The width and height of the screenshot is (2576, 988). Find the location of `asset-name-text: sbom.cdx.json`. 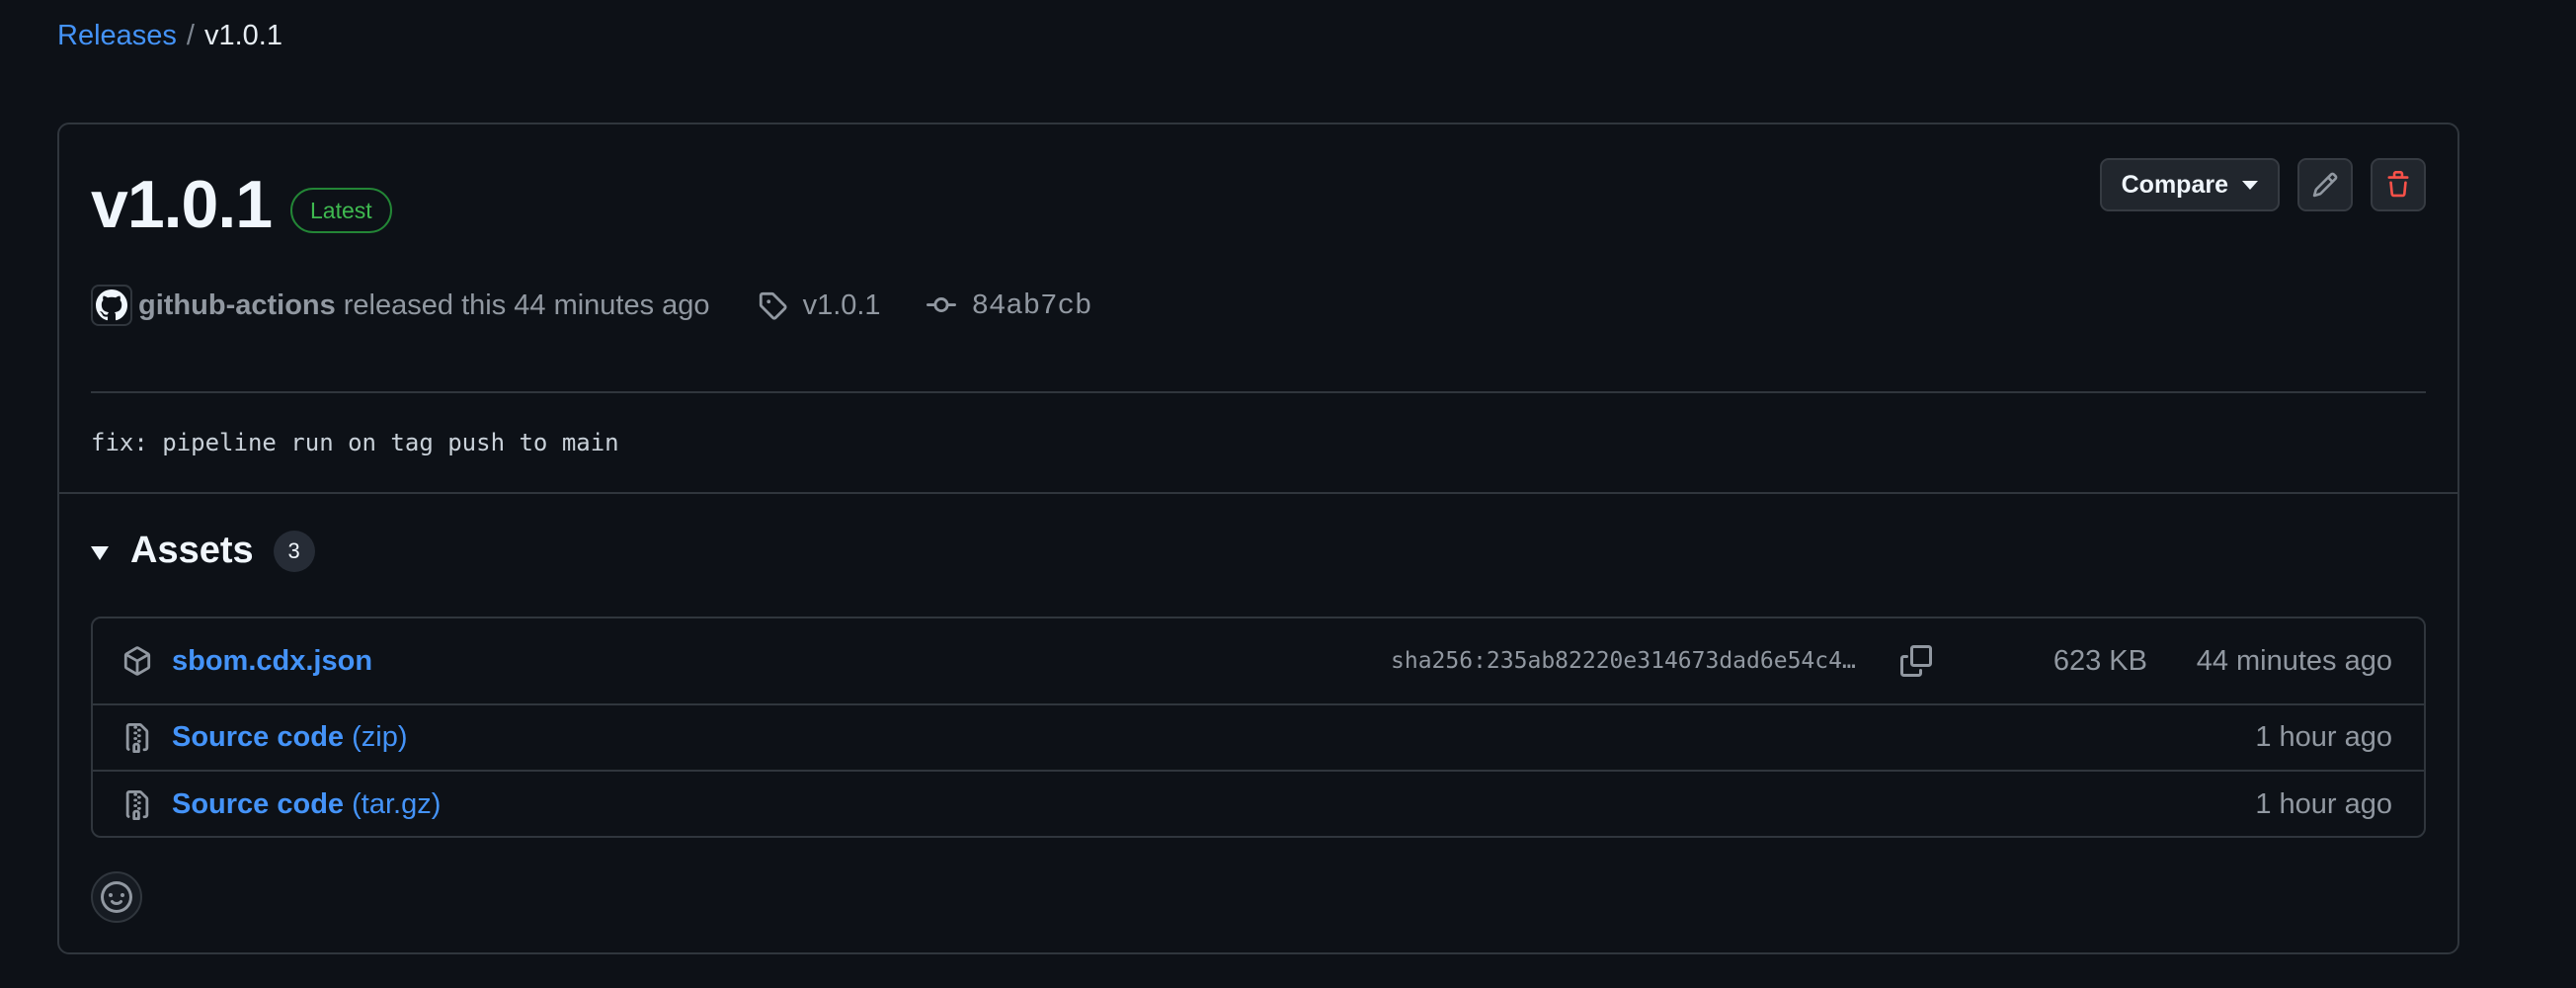

asset-name-text: sbom.cdx.json is located at coordinates (272, 660).